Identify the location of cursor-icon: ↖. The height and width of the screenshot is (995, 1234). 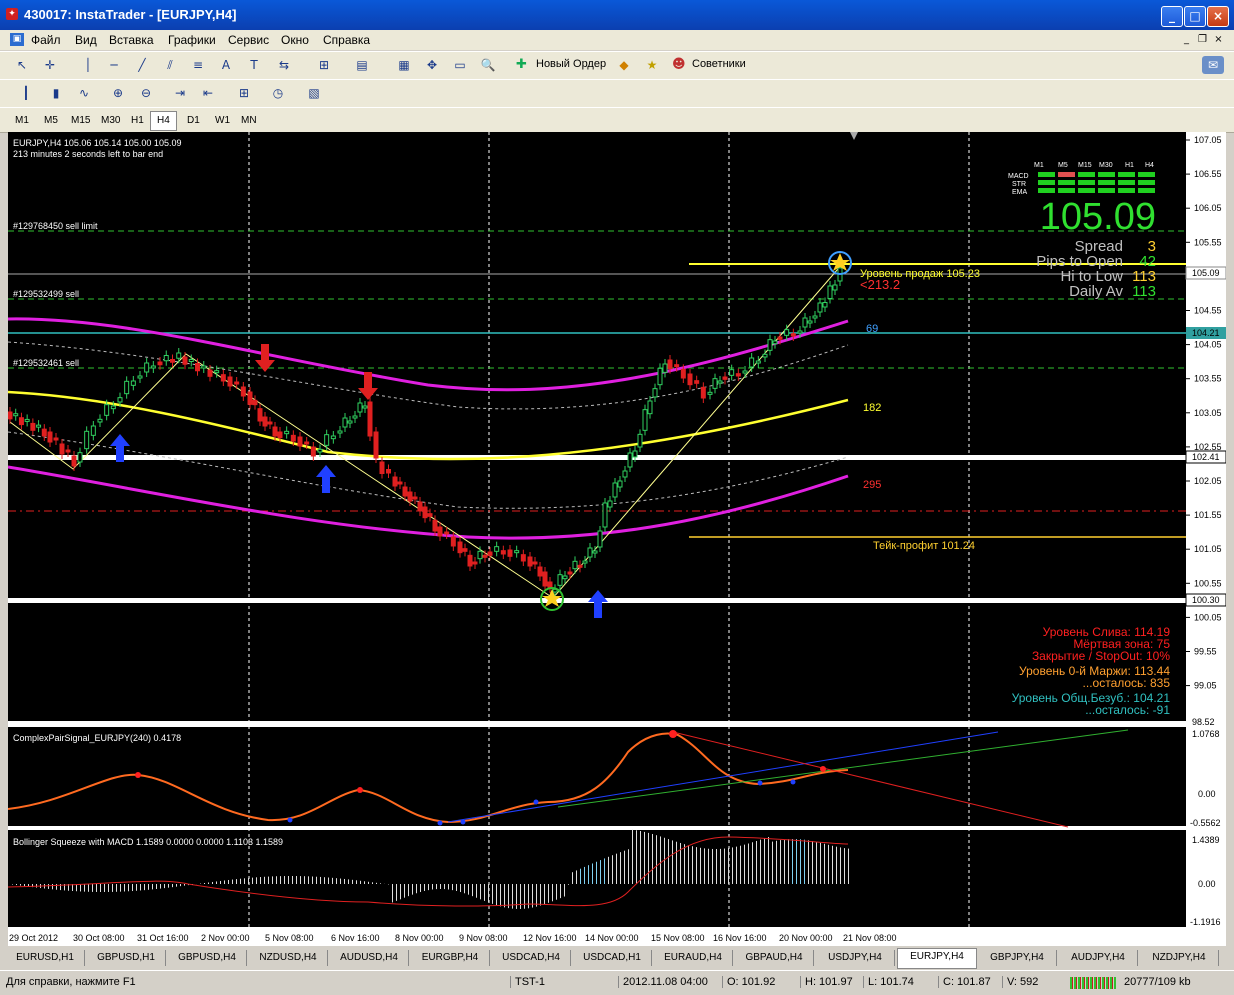
(22, 65).